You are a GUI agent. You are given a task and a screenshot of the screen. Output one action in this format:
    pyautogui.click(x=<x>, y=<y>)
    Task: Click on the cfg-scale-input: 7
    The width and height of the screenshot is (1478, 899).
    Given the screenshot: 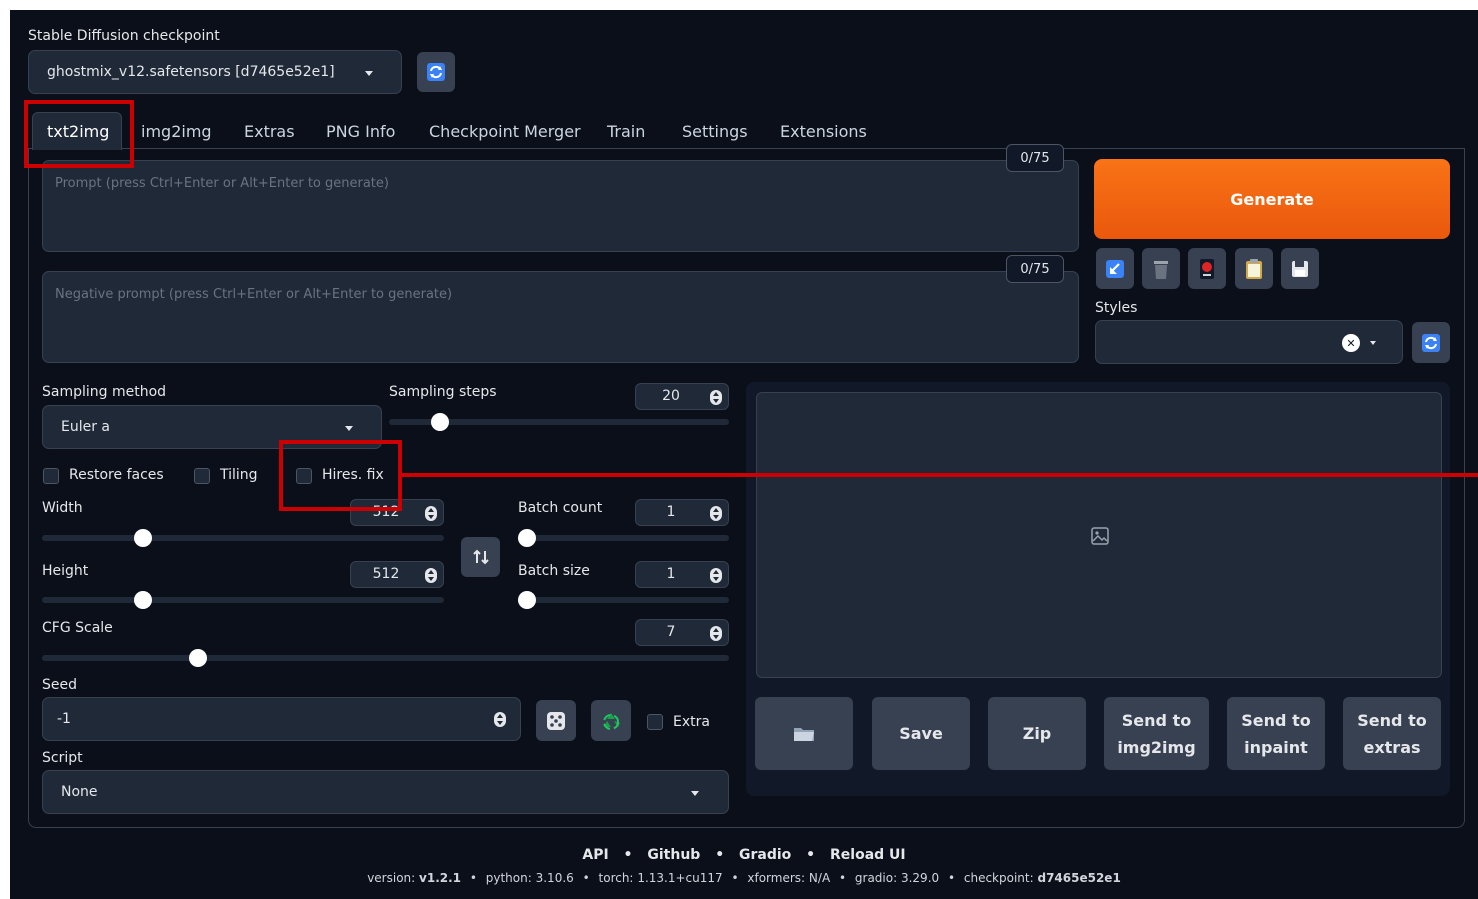 What is the action you would take?
    pyautogui.click(x=682, y=632)
    